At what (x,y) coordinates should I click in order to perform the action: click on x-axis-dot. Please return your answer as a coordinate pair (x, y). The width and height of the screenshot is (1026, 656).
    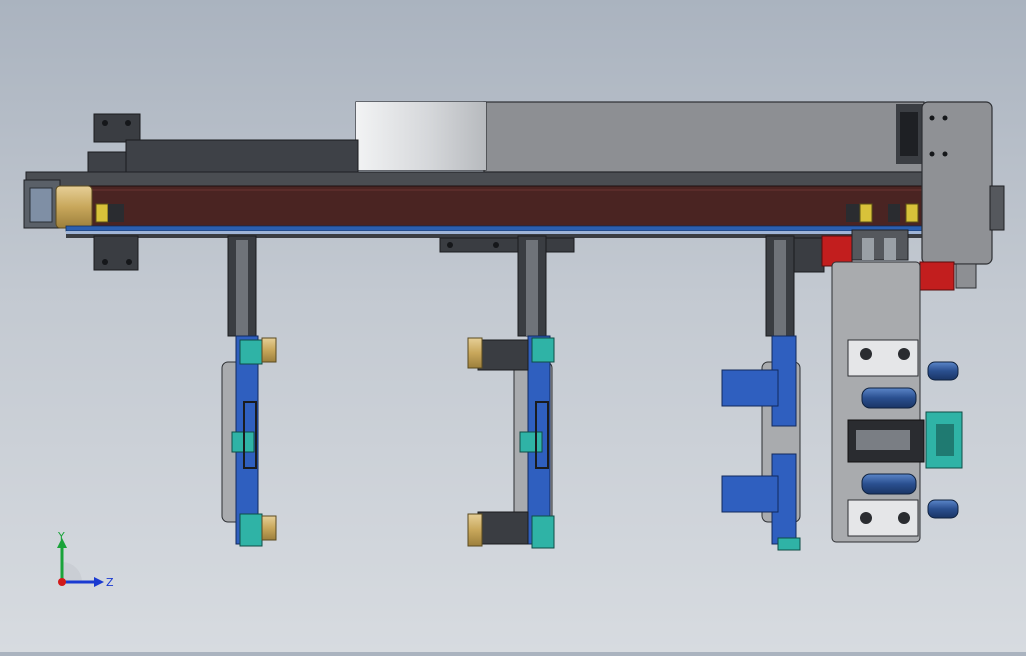
    Looking at the image, I should click on (62, 582).